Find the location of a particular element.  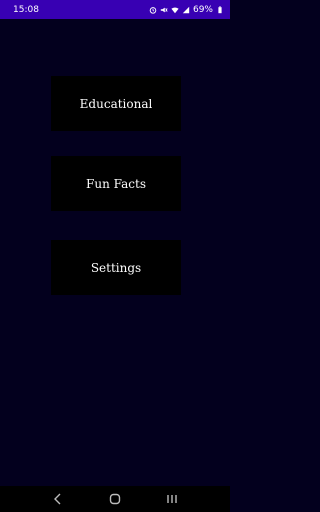

status-icons: 69% is located at coordinates (186, 10).